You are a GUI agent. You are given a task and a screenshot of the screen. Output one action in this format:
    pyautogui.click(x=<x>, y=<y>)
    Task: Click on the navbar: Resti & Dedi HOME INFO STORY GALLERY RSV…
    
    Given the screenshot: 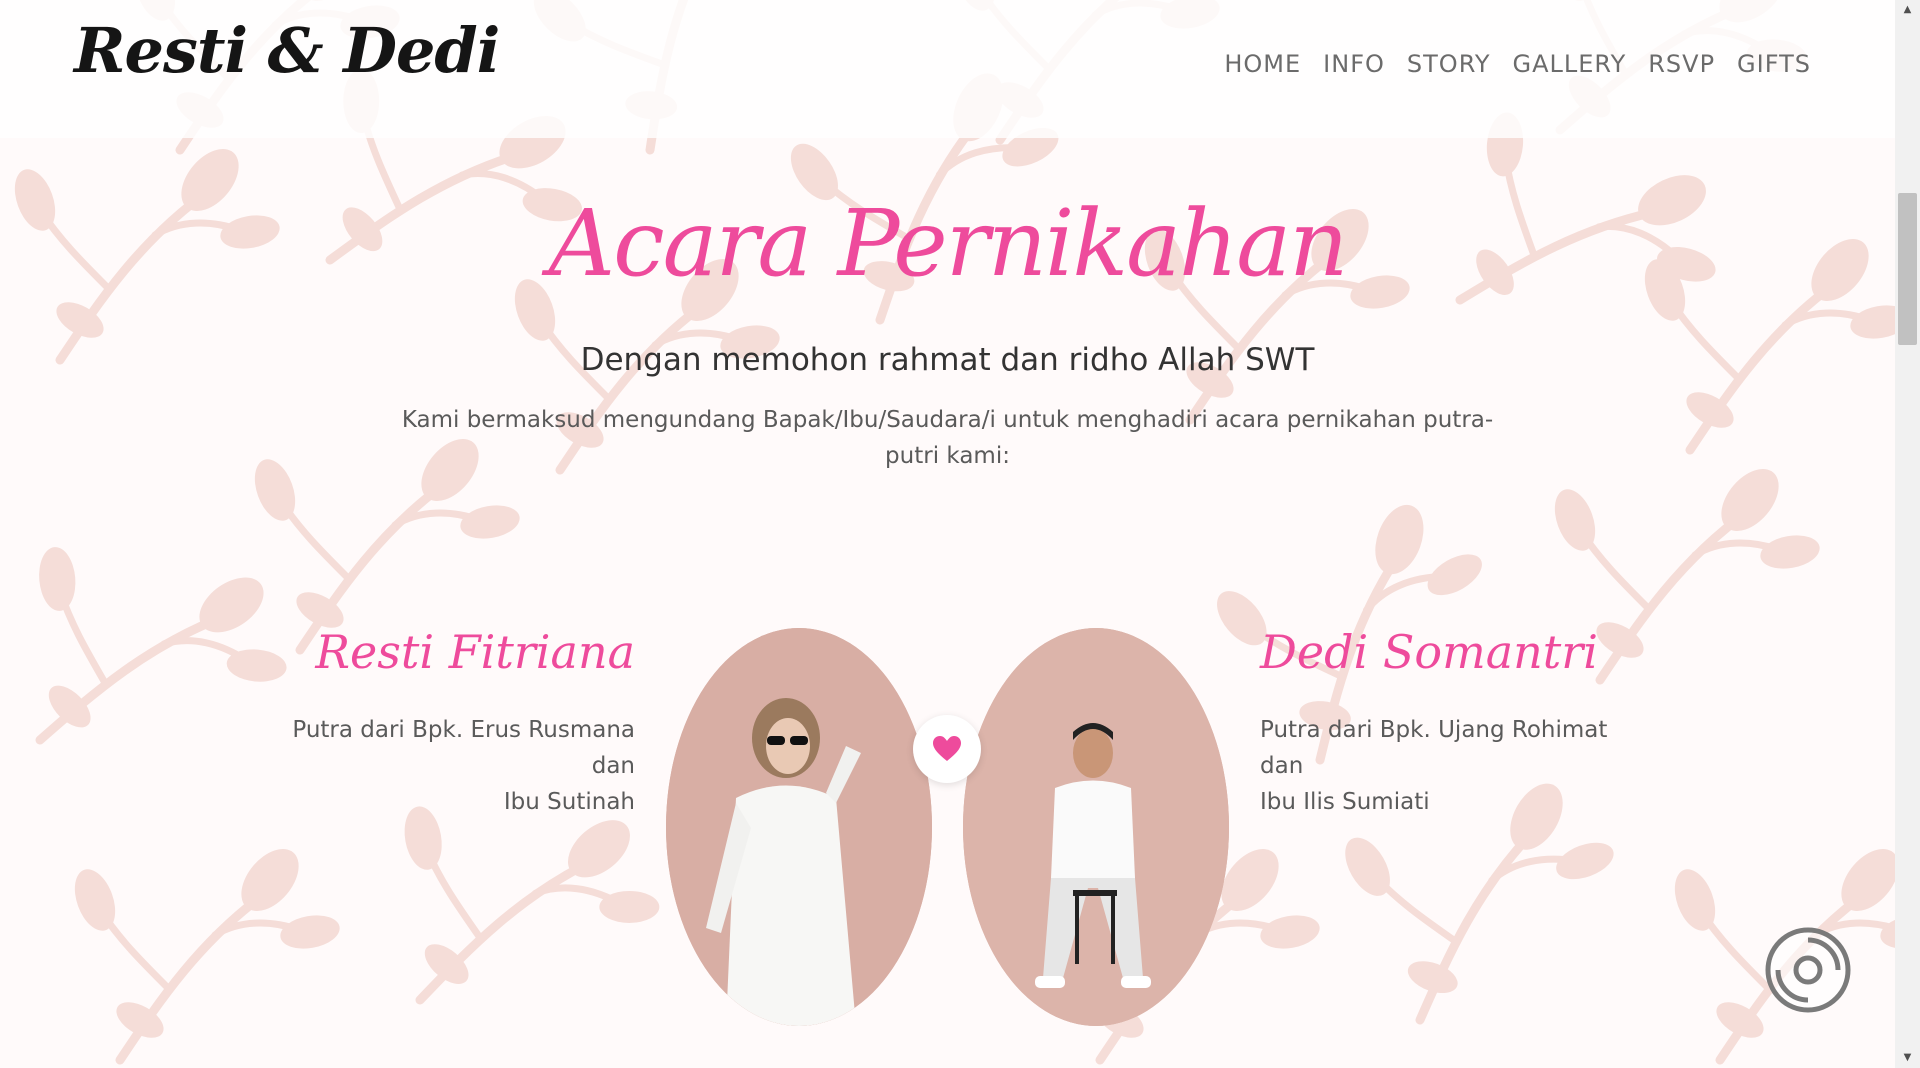 What is the action you would take?
    pyautogui.click(x=947, y=69)
    